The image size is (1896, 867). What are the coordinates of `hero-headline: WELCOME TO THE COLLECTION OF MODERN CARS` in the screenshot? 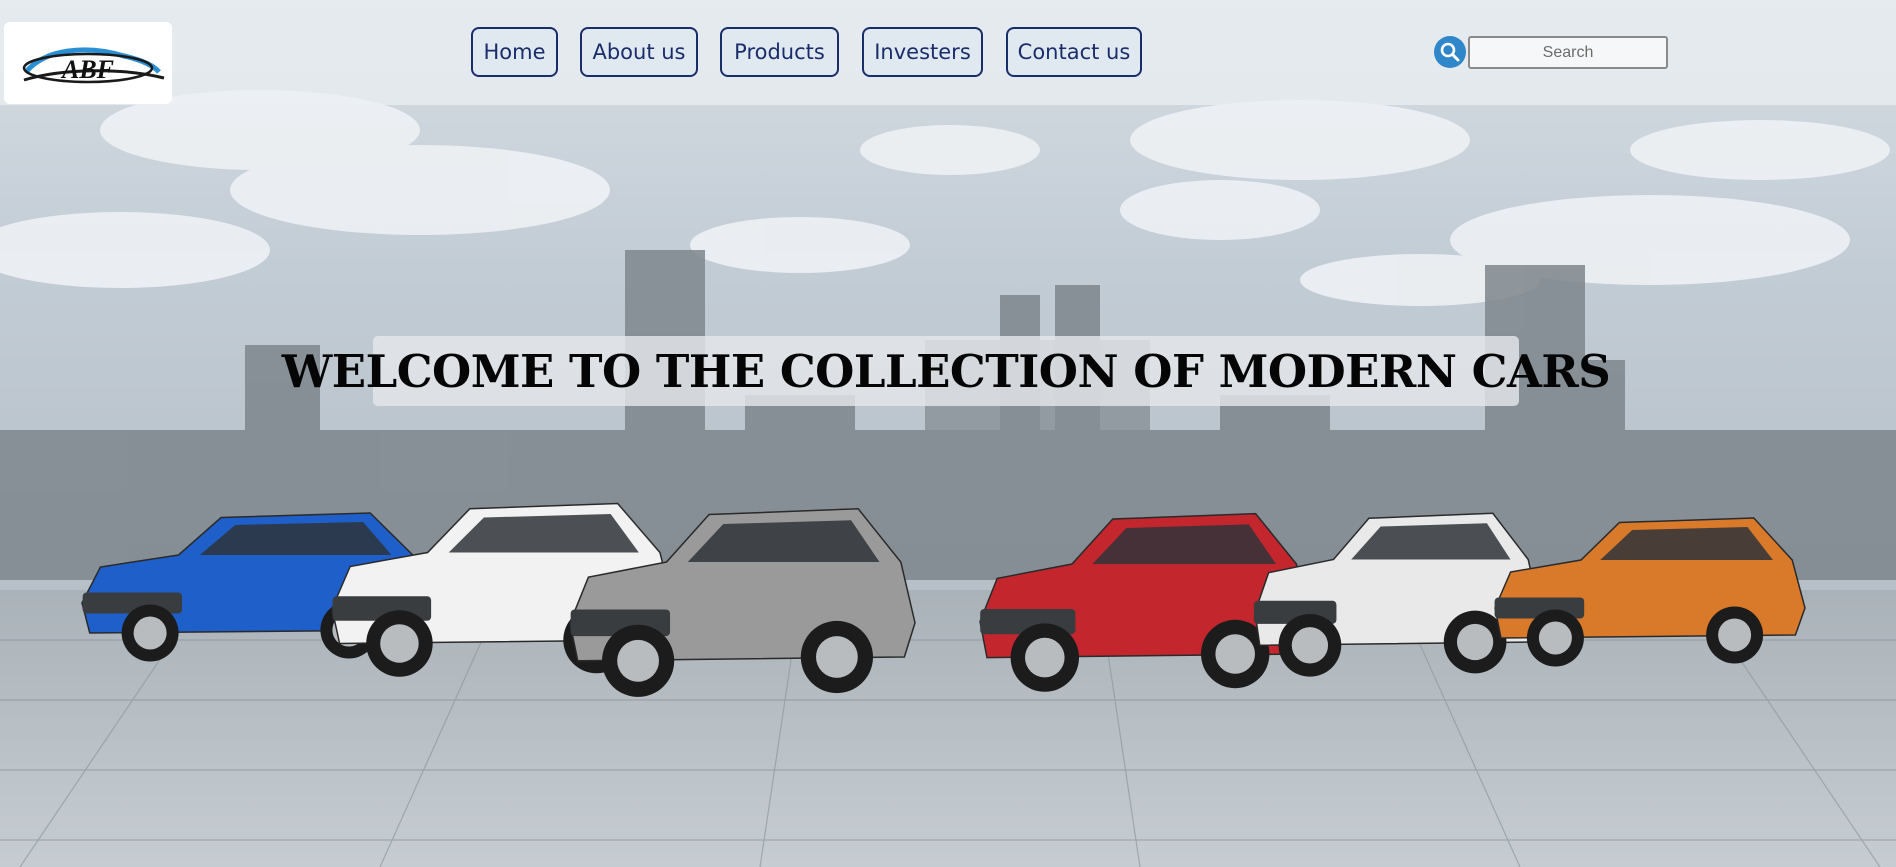 It's located at (946, 371).